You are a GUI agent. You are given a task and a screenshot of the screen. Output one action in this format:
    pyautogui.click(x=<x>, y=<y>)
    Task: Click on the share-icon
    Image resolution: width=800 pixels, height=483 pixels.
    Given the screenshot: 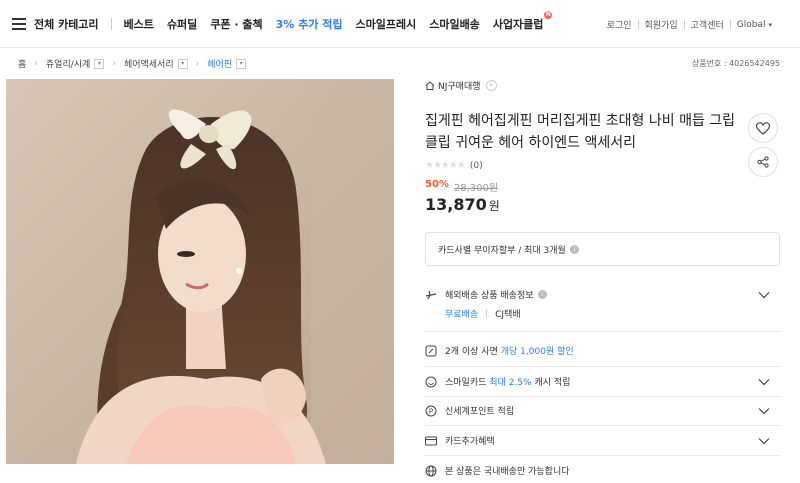 What is the action you would take?
    pyautogui.click(x=763, y=162)
    